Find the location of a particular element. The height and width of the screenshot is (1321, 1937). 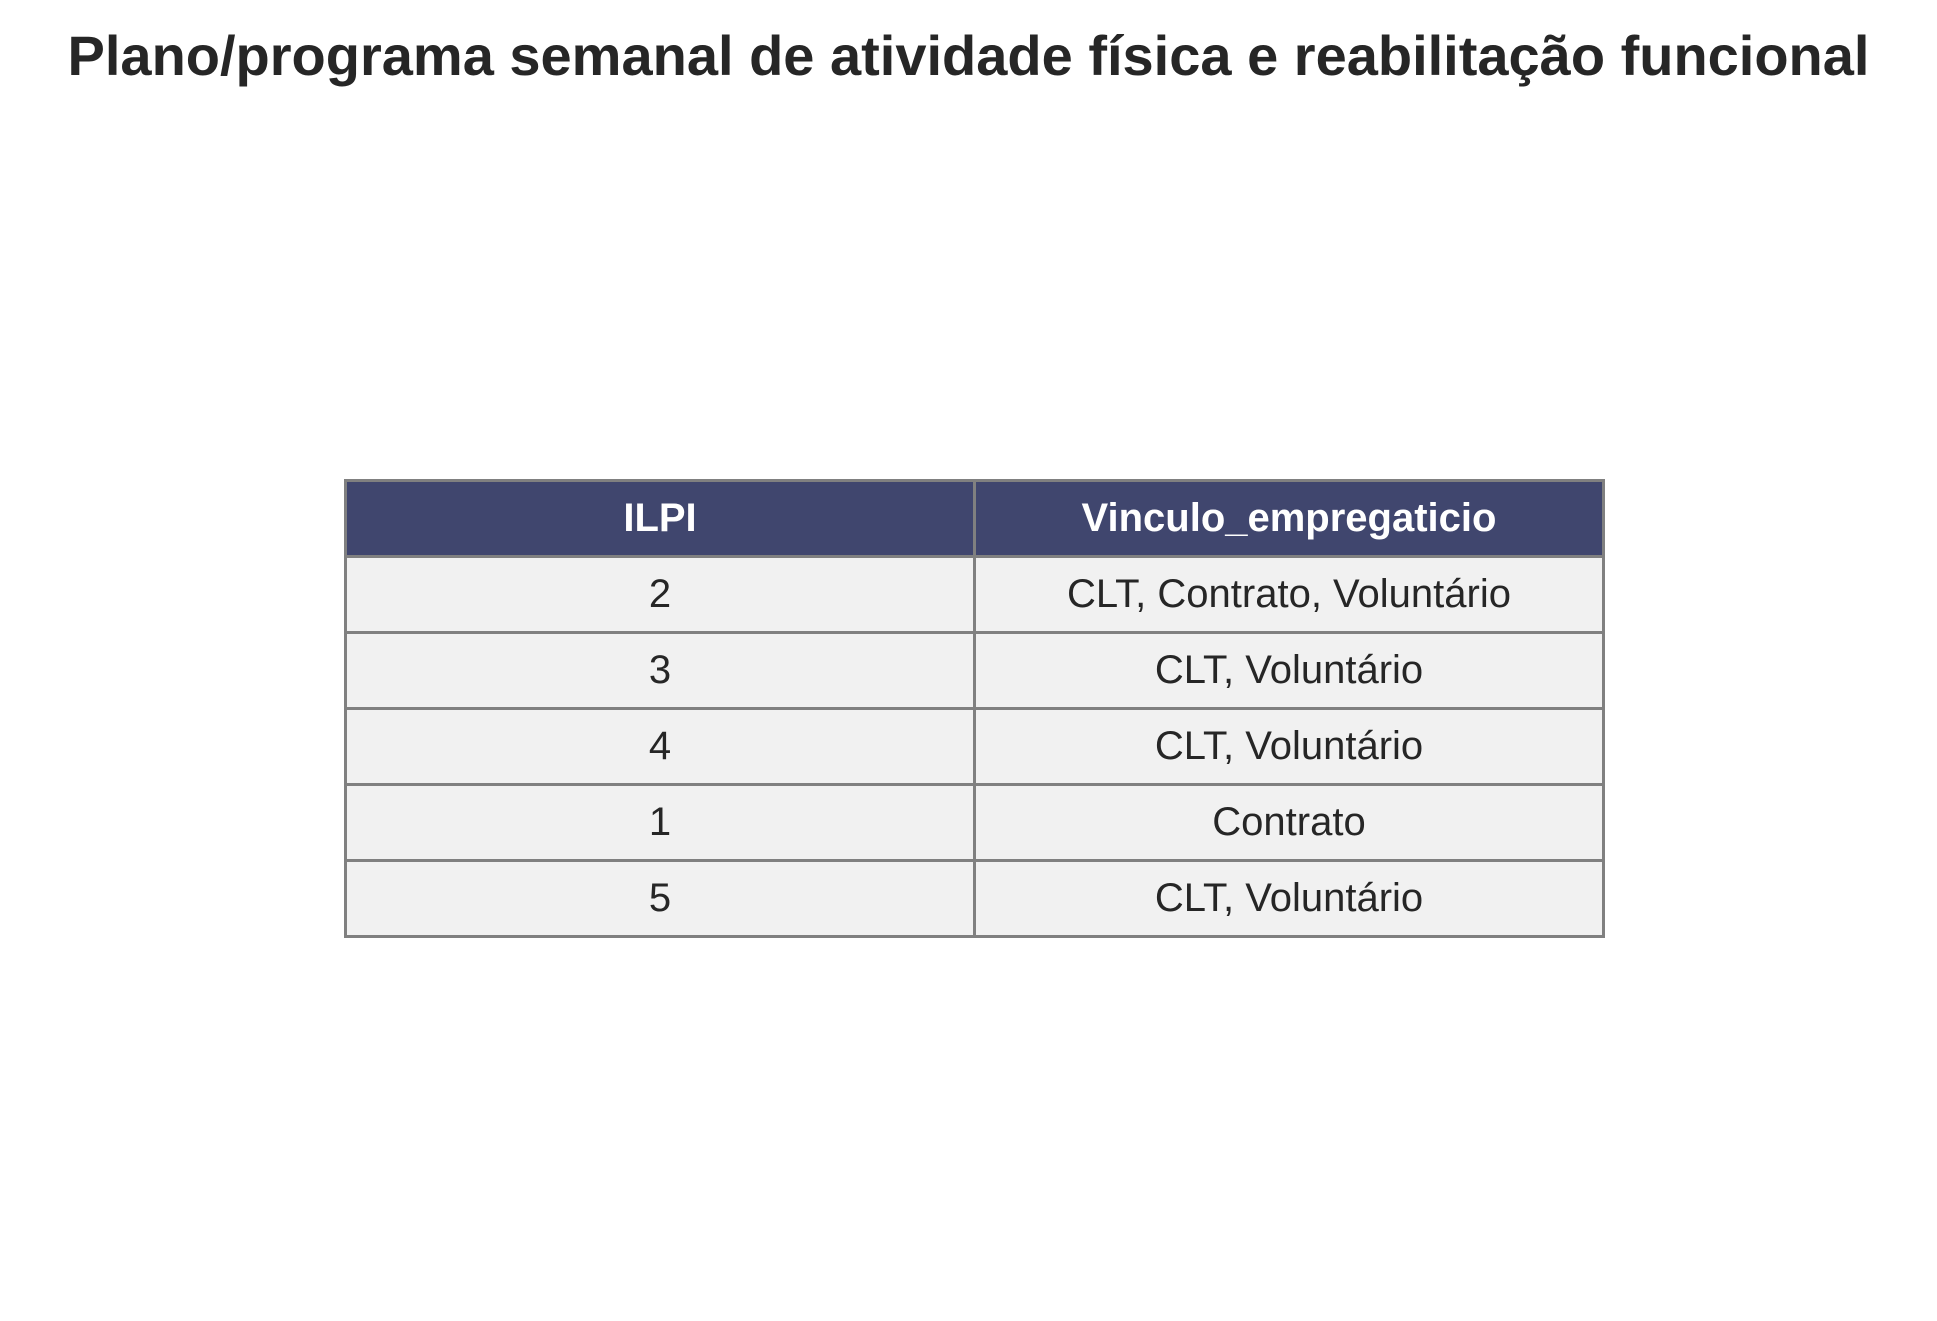

table-row: 3 CLT, Voluntário is located at coordinates (974, 670).